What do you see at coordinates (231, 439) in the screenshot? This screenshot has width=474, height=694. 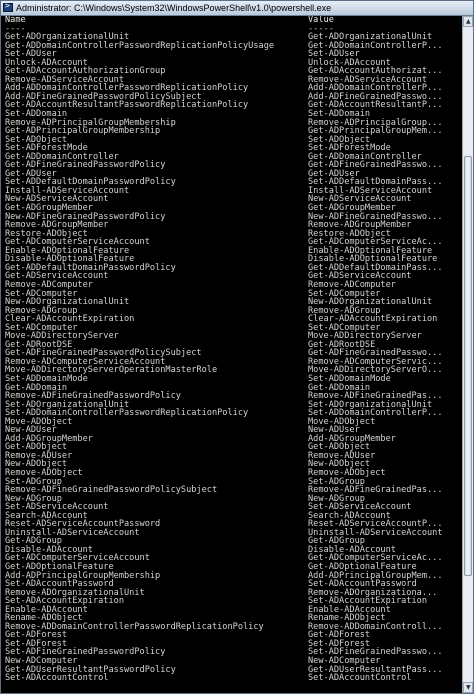 I see `table-row: Add-ADGroupMember Add-ADGroupMember` at bounding box center [231, 439].